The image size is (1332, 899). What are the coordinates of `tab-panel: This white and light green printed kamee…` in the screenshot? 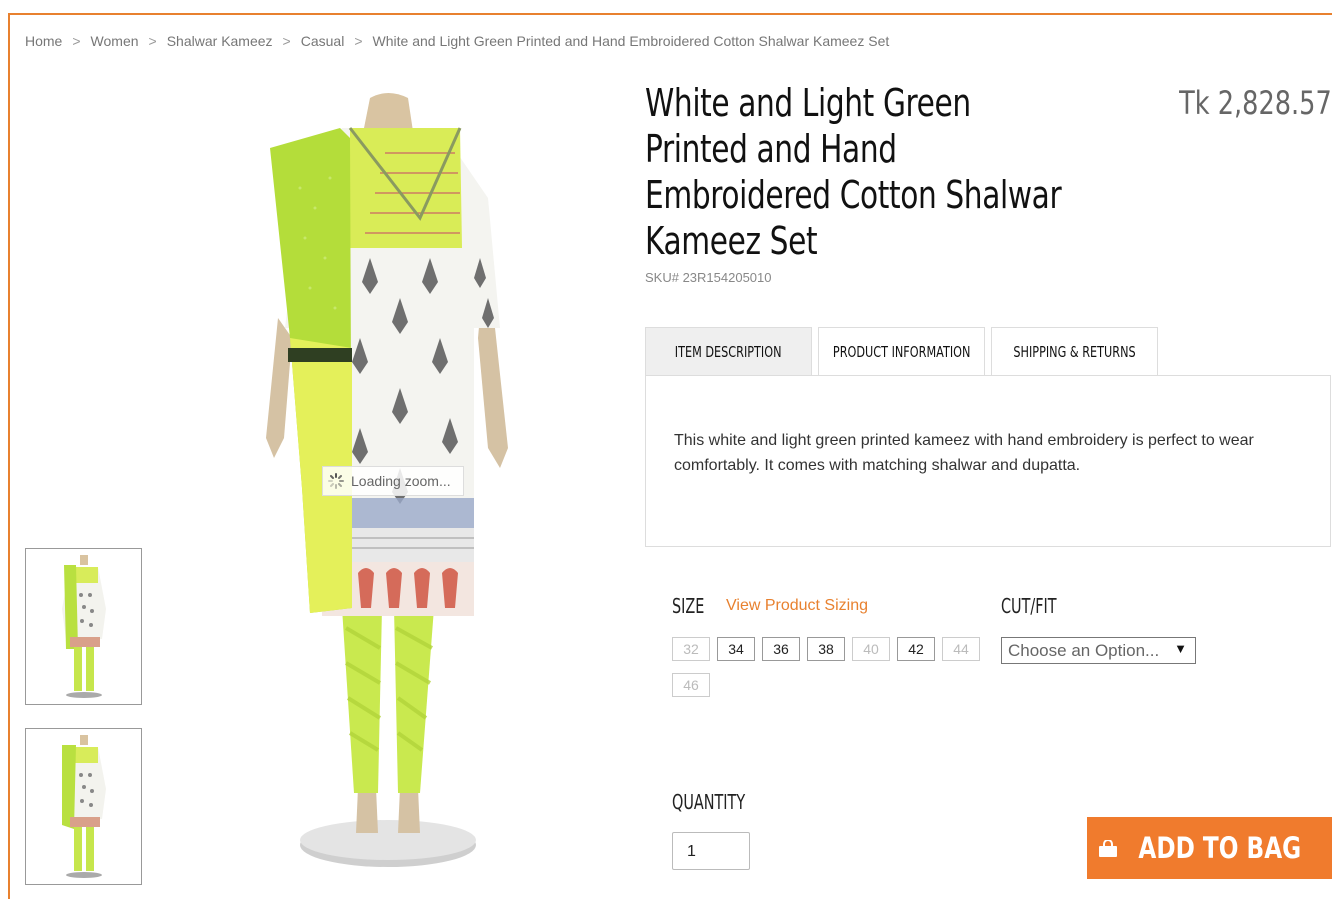 It's located at (988, 461).